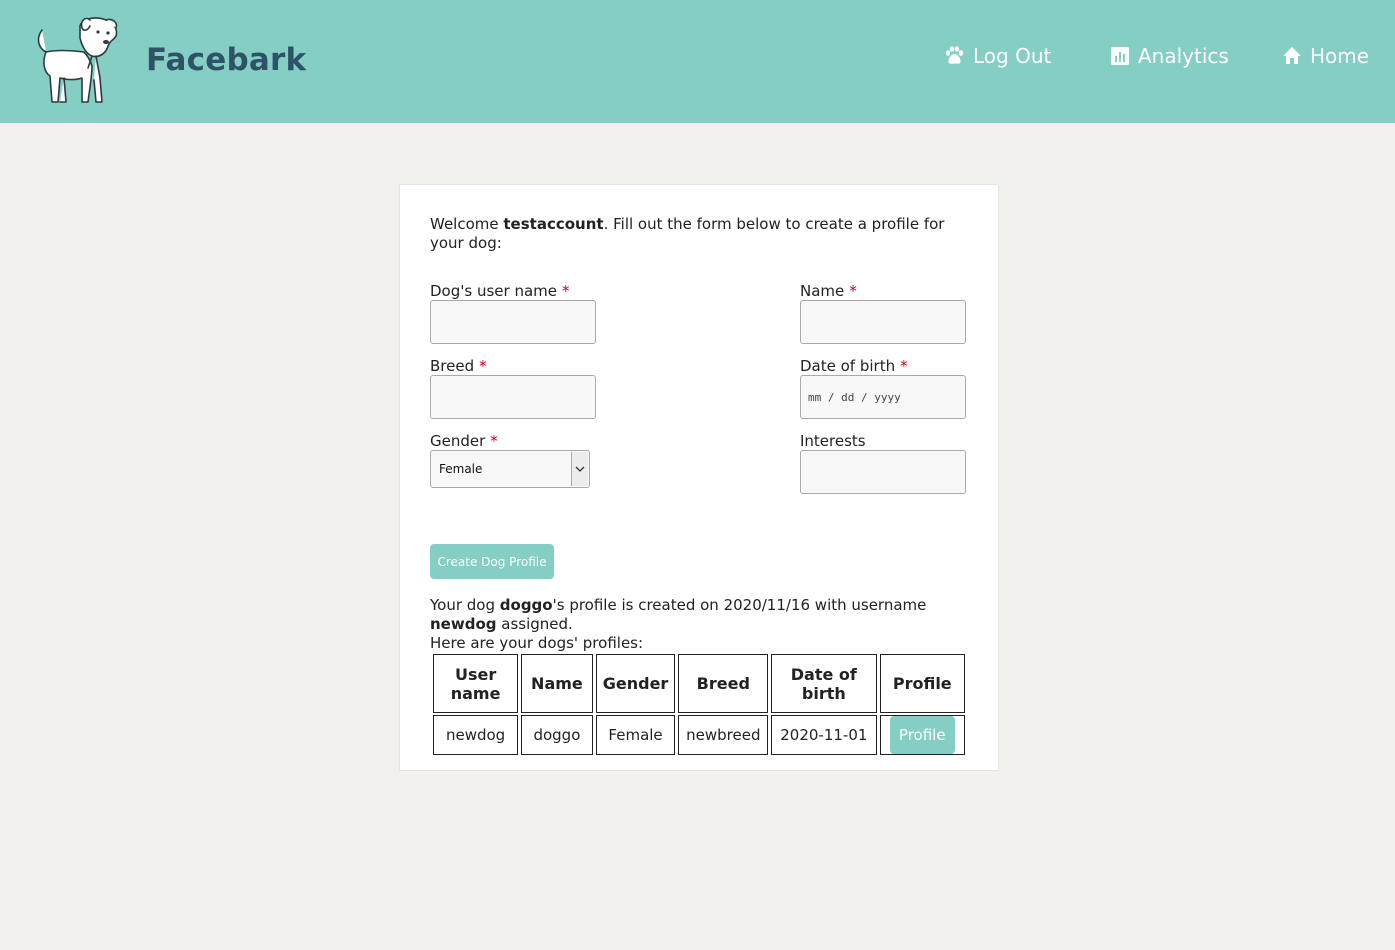  What do you see at coordinates (848, 366) in the screenshot?
I see `dob-label-text: Date of birth` at bounding box center [848, 366].